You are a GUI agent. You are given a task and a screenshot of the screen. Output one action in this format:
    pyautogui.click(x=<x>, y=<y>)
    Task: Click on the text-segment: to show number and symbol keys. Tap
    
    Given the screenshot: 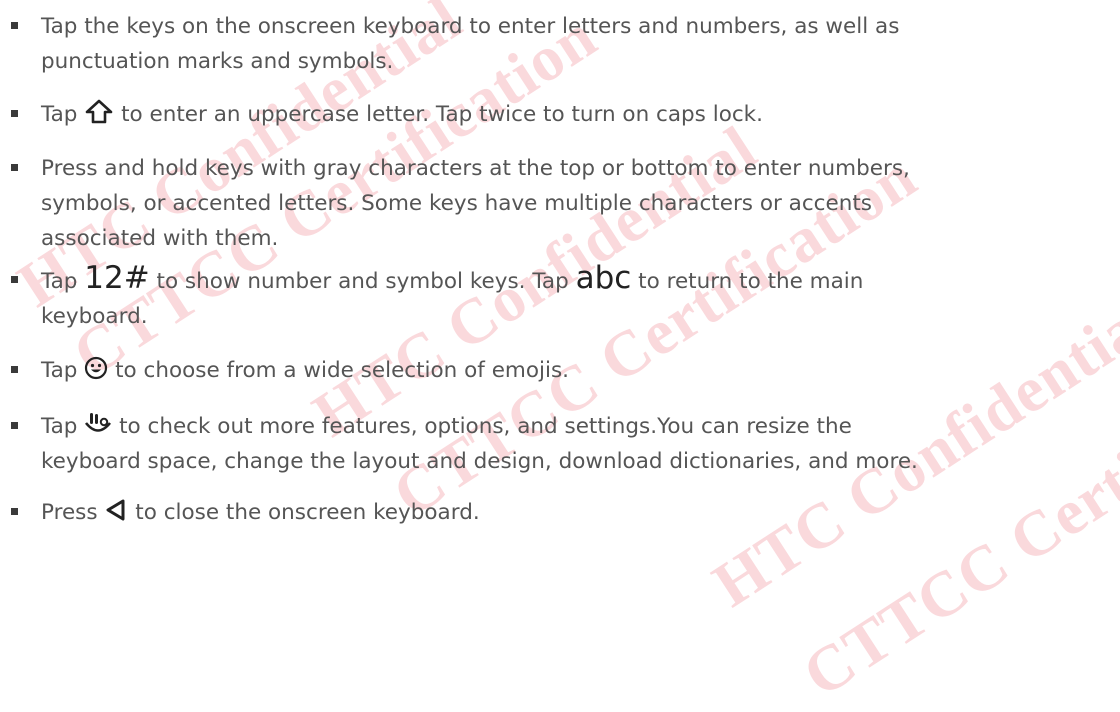 What is the action you would take?
    pyautogui.click(x=362, y=281)
    